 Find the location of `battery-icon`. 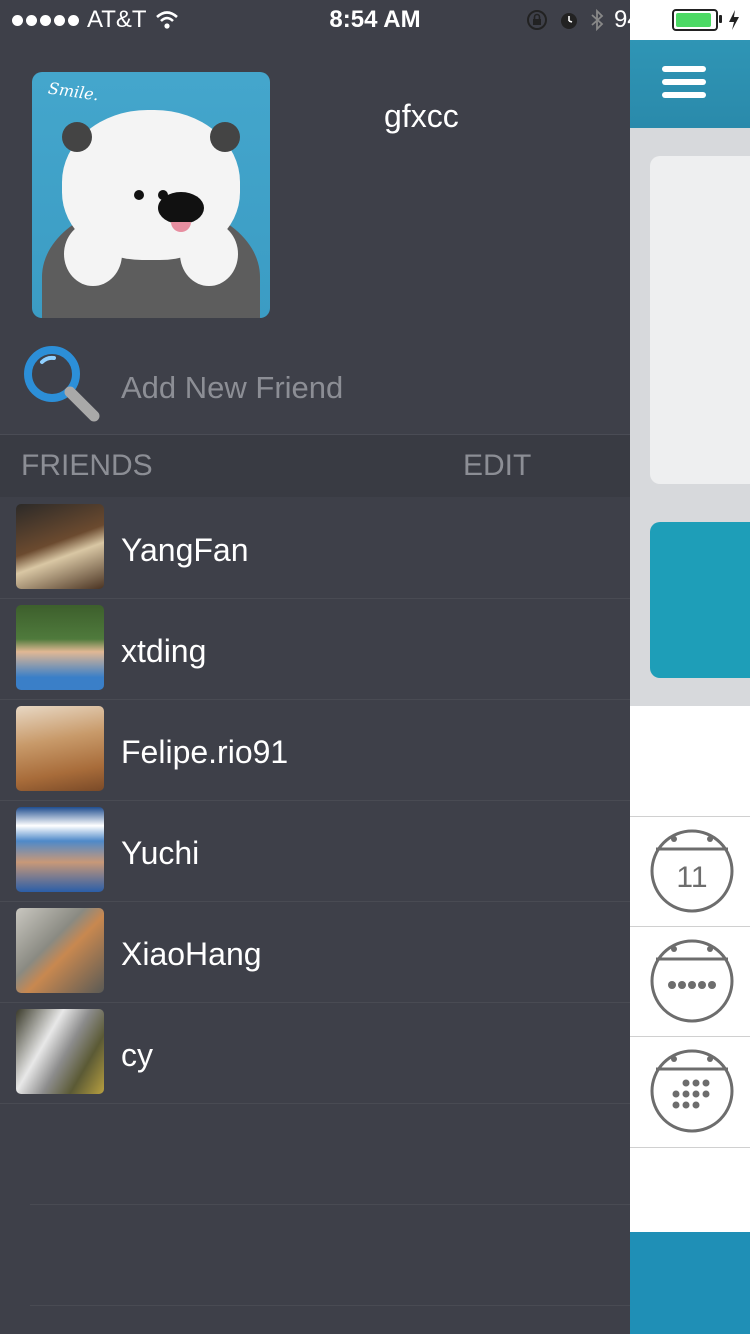

battery-icon is located at coordinates (697, 20).